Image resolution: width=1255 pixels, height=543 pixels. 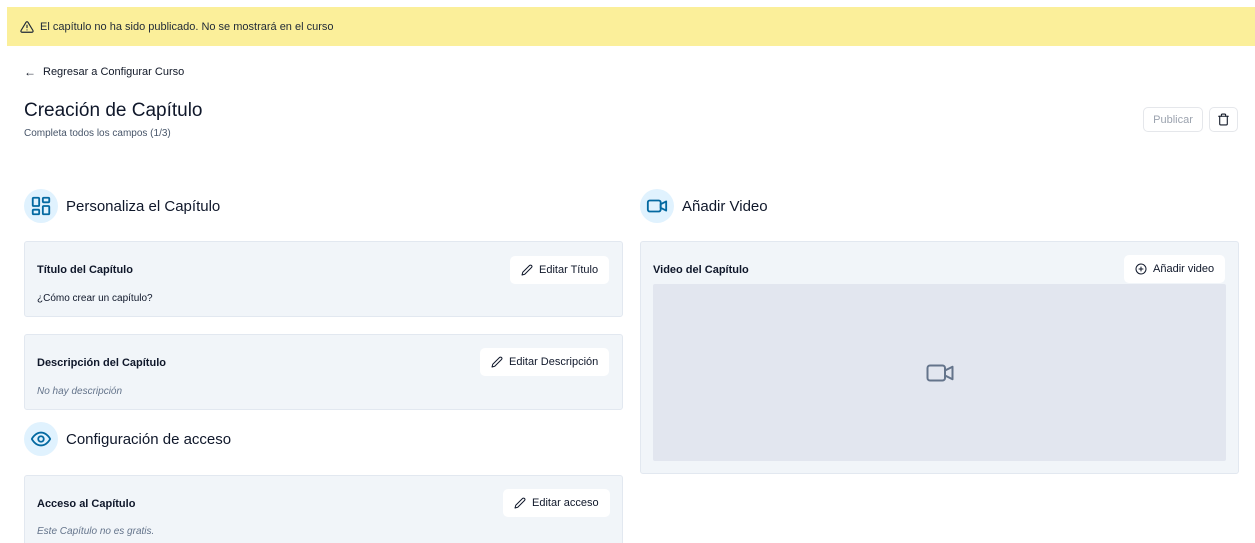 What do you see at coordinates (113, 110) in the screenshot?
I see `page-title: Creación de Capítulo` at bounding box center [113, 110].